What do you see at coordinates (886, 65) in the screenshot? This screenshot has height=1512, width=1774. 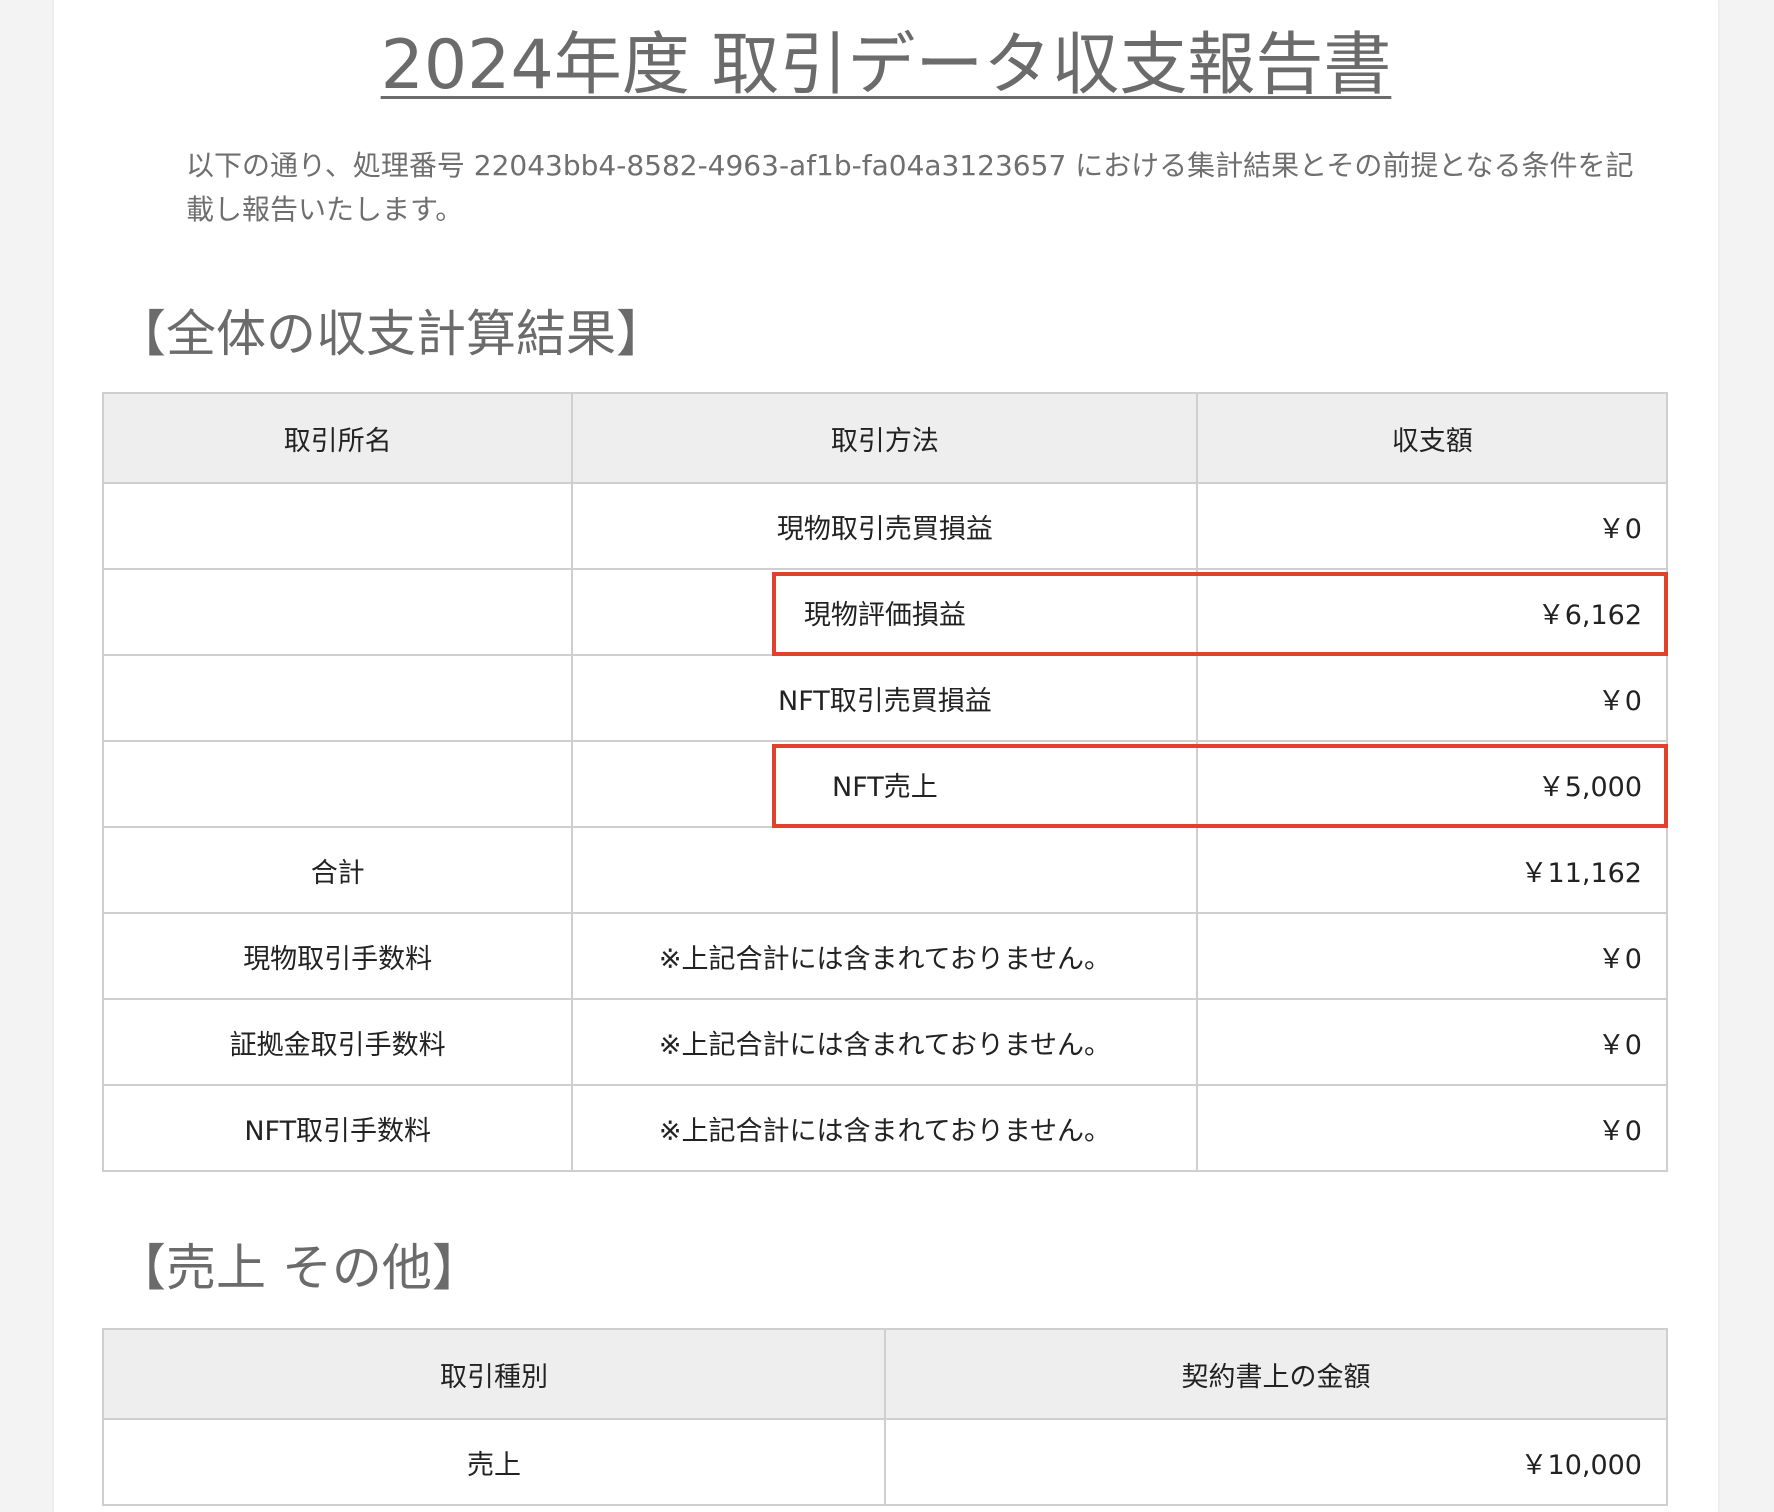 I see `report-title: 2024年度 取引データ収支報告書` at bounding box center [886, 65].